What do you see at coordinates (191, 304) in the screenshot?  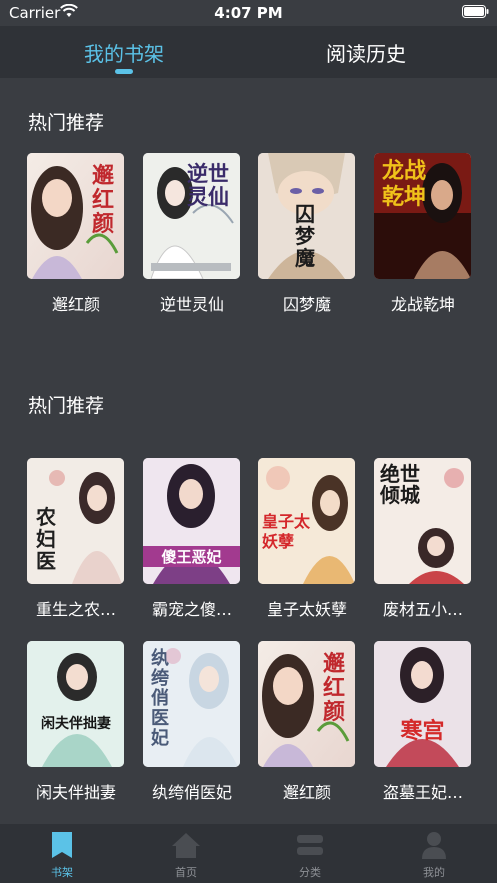 I see `book-title: 逆世灵仙` at bounding box center [191, 304].